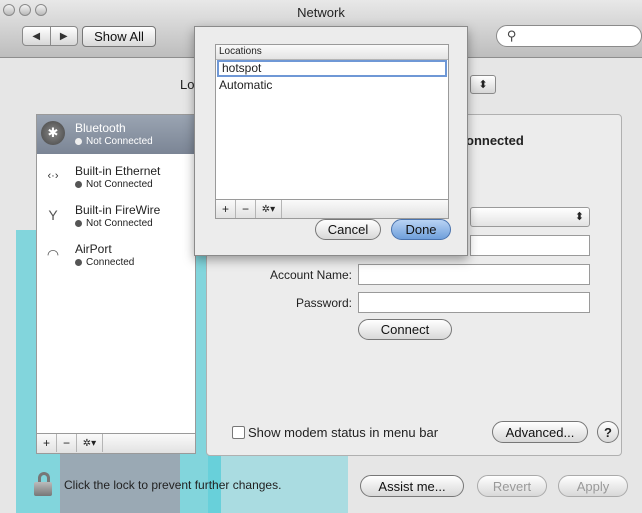  I want to click on remove-service-button: −, so click(67, 443).